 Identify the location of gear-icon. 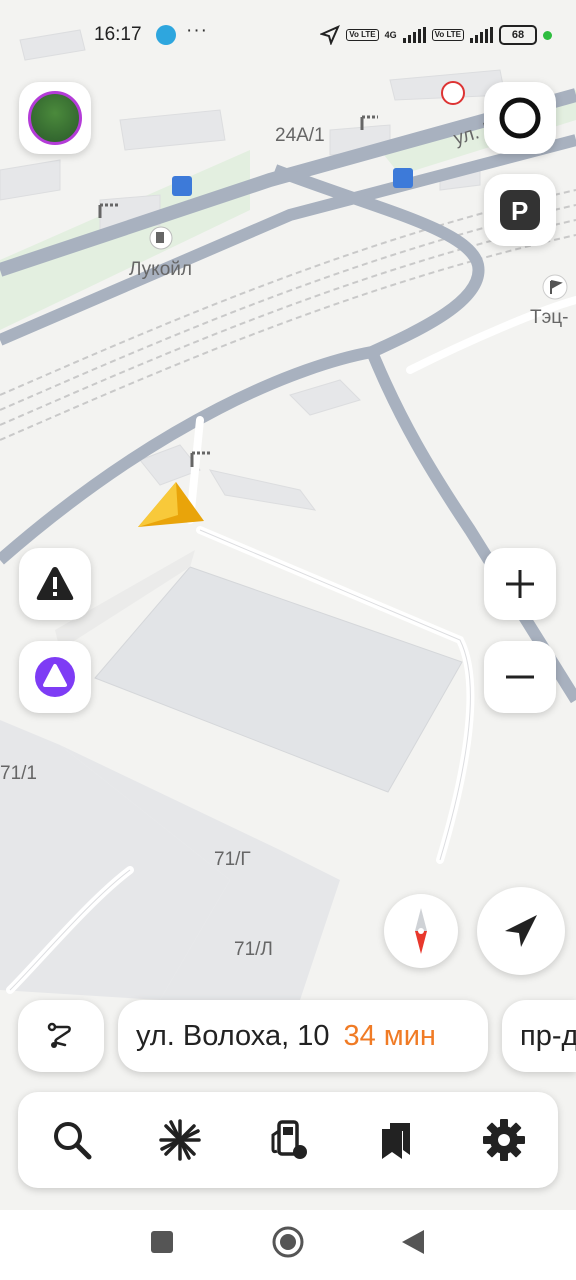
(504, 1140).